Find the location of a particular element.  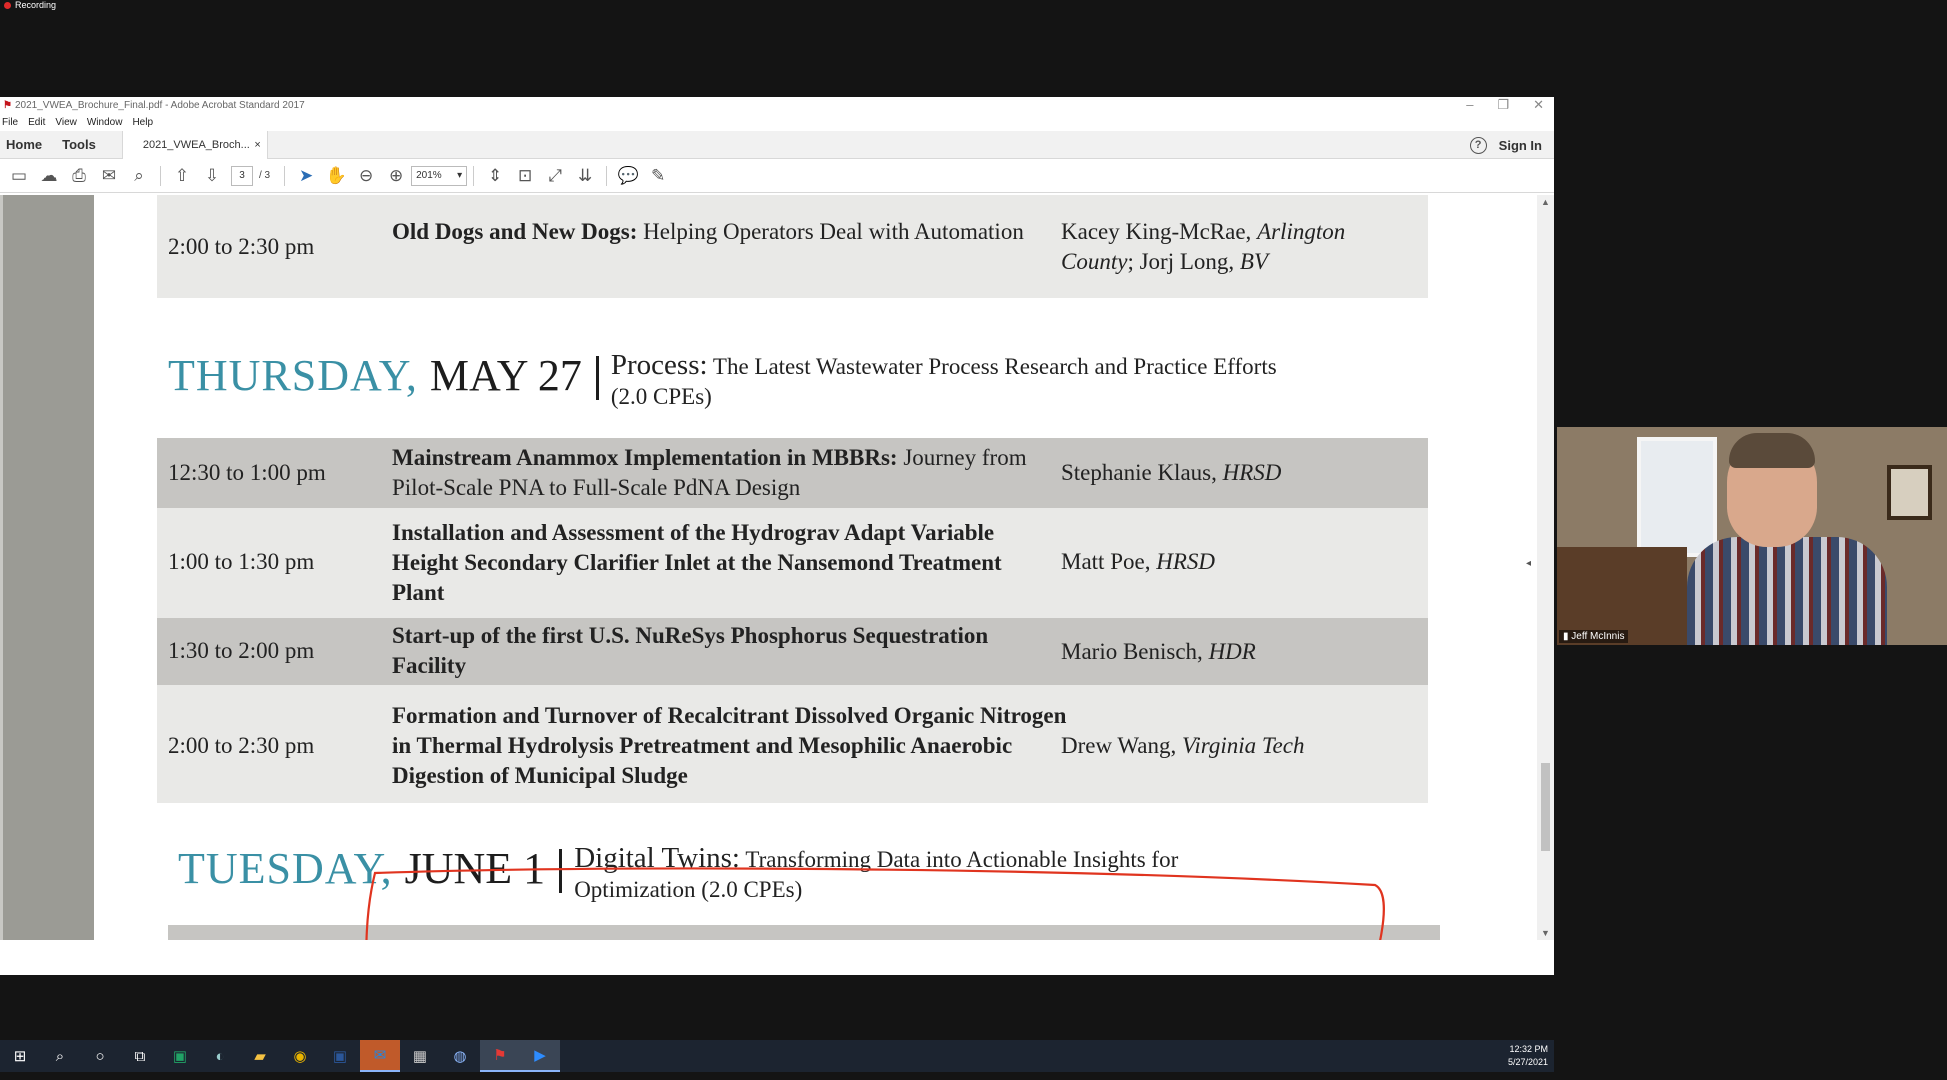

speaker-org: HDR is located at coordinates (1232, 651).